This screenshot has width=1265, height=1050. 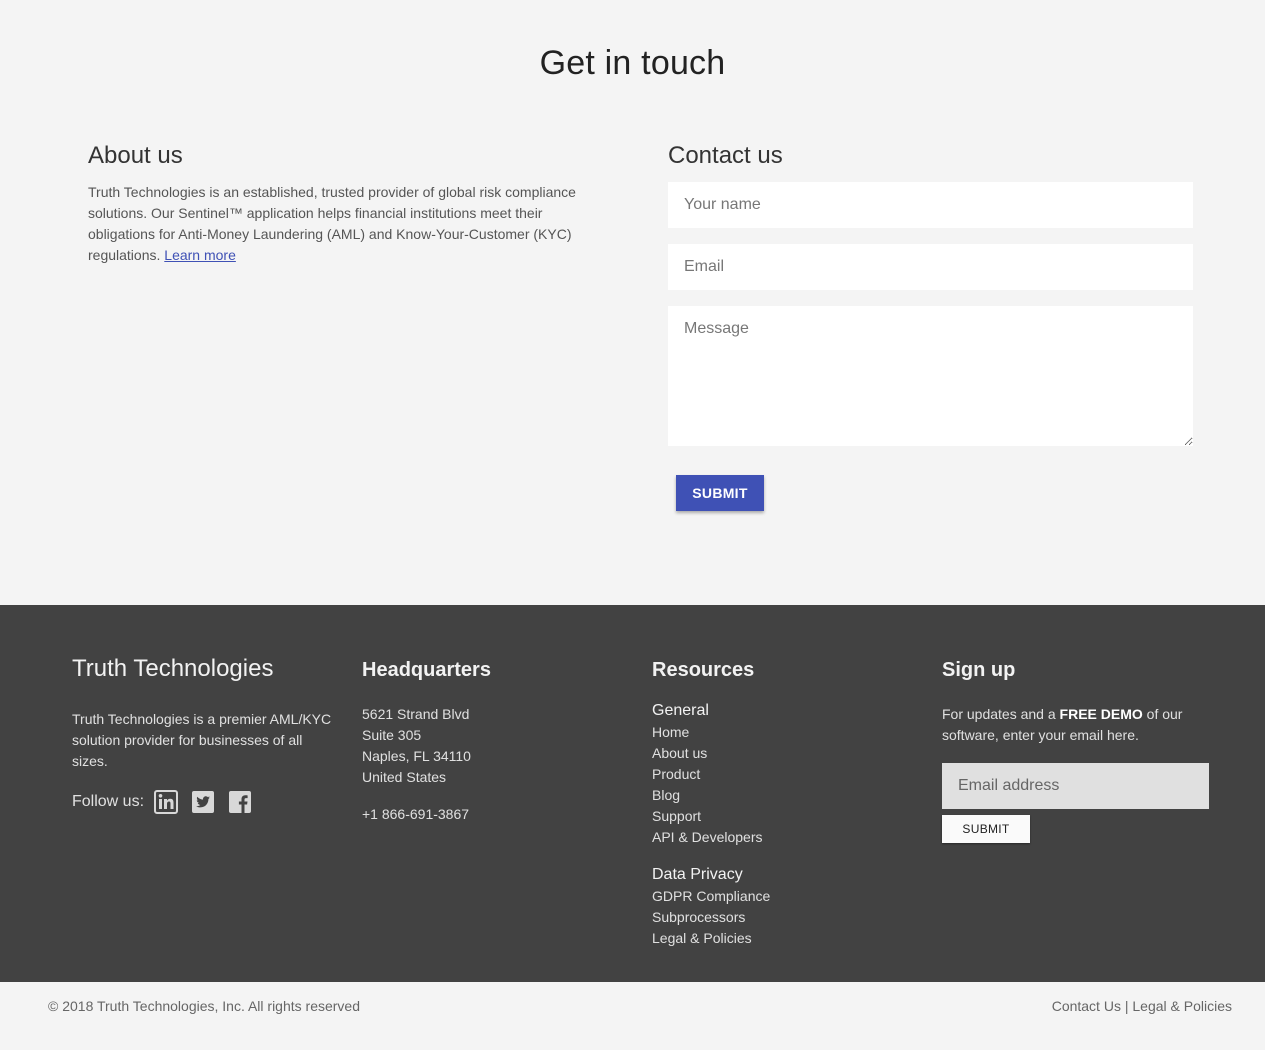 I want to click on section-title: Get in touch, so click(x=632, y=63).